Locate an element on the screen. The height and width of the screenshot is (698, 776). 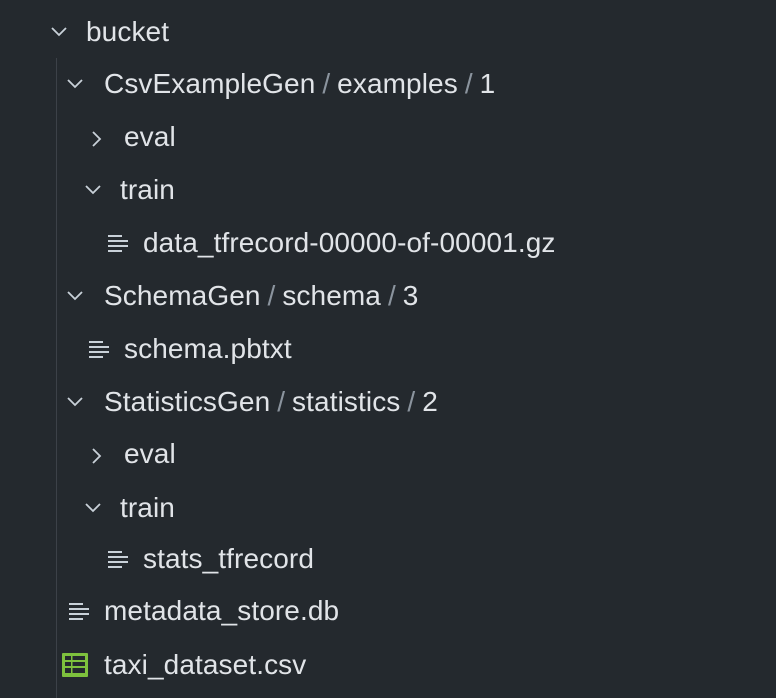
file-metadata-store: metadata_store.db is located at coordinates (388, 610).